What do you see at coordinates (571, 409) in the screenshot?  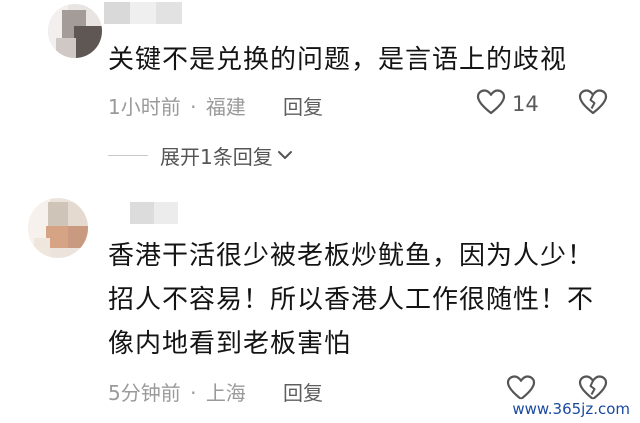 I see `watermark: www.365jz.com` at bounding box center [571, 409].